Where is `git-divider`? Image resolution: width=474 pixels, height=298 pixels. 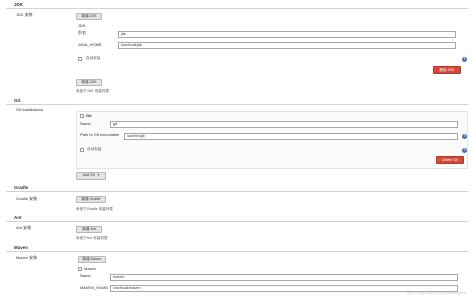 git-divider is located at coordinates (237, 104).